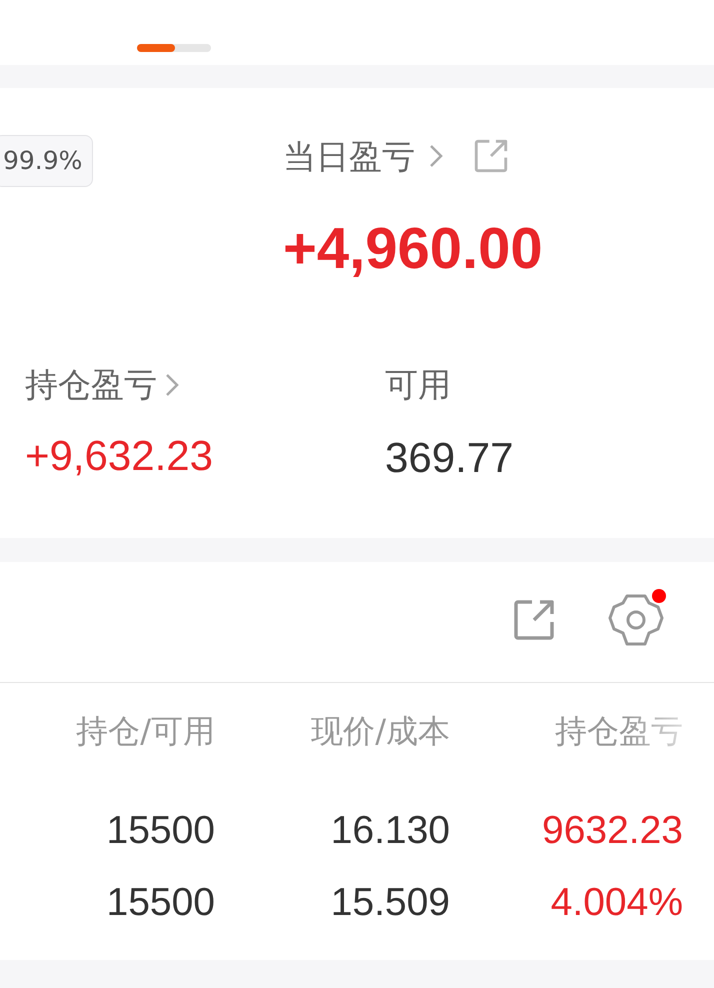  Describe the element at coordinates (616, 902) in the screenshot. I see `table-cell: 4.004%` at that location.